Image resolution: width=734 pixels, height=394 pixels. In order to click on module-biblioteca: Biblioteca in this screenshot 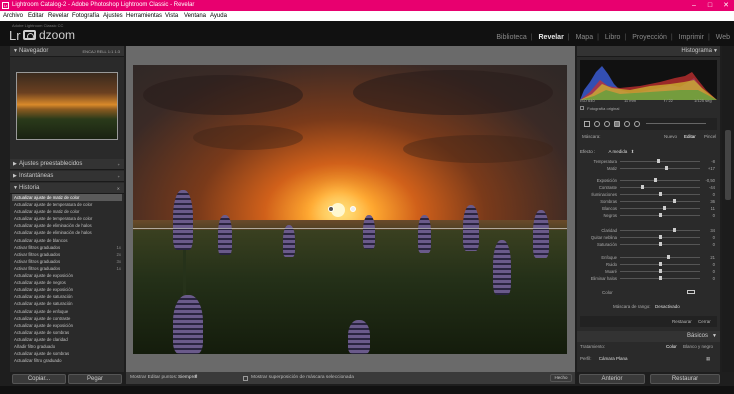, I will do `click(511, 37)`.